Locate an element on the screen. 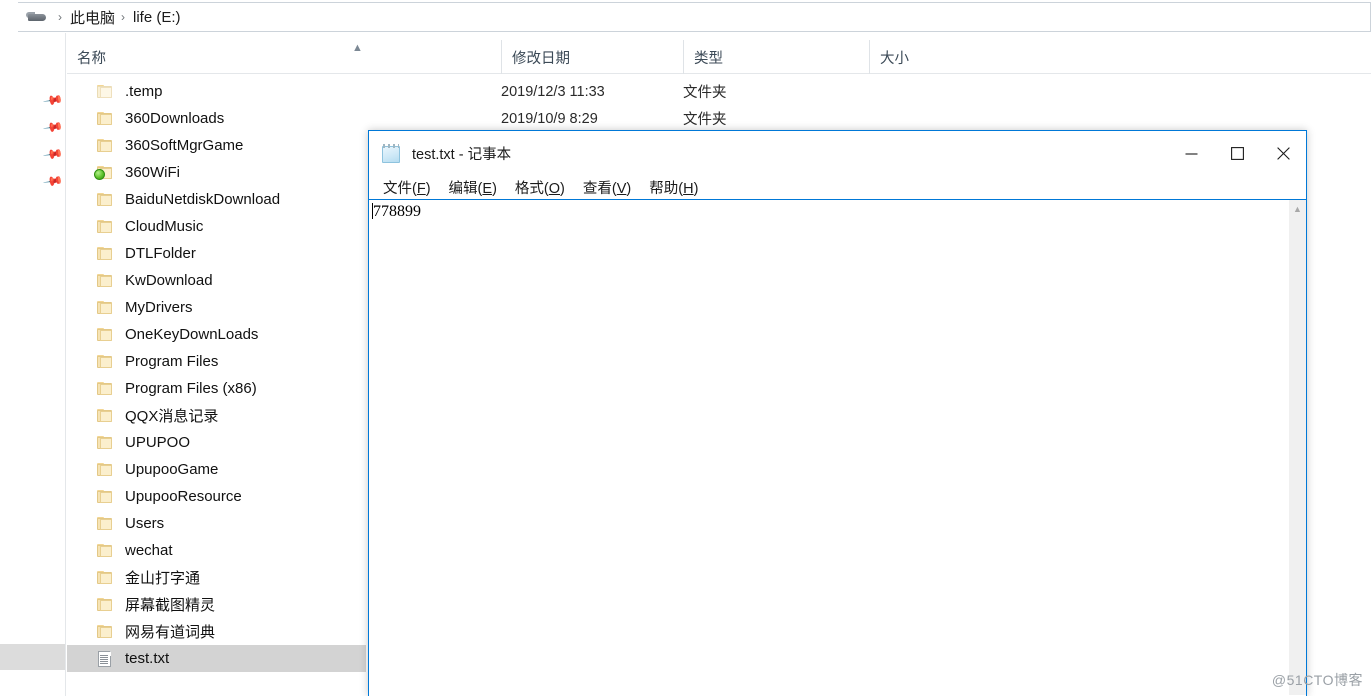  chevron-up-icon: ▲ is located at coordinates (1297, 209).